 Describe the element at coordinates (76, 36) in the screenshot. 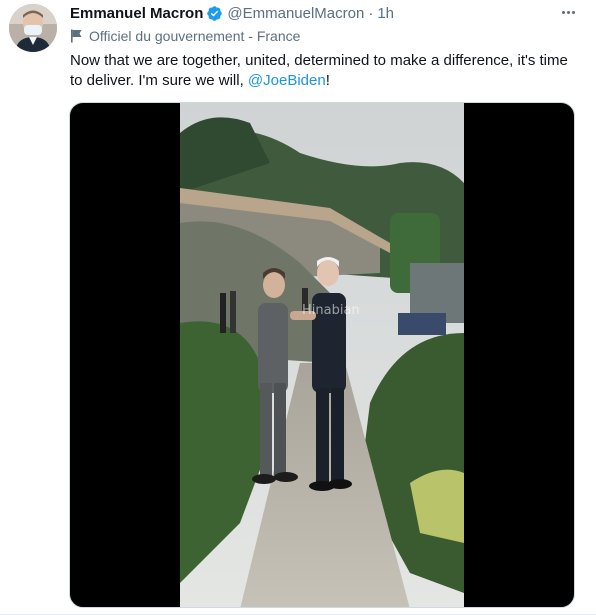

I see `government-flag-icon` at that location.